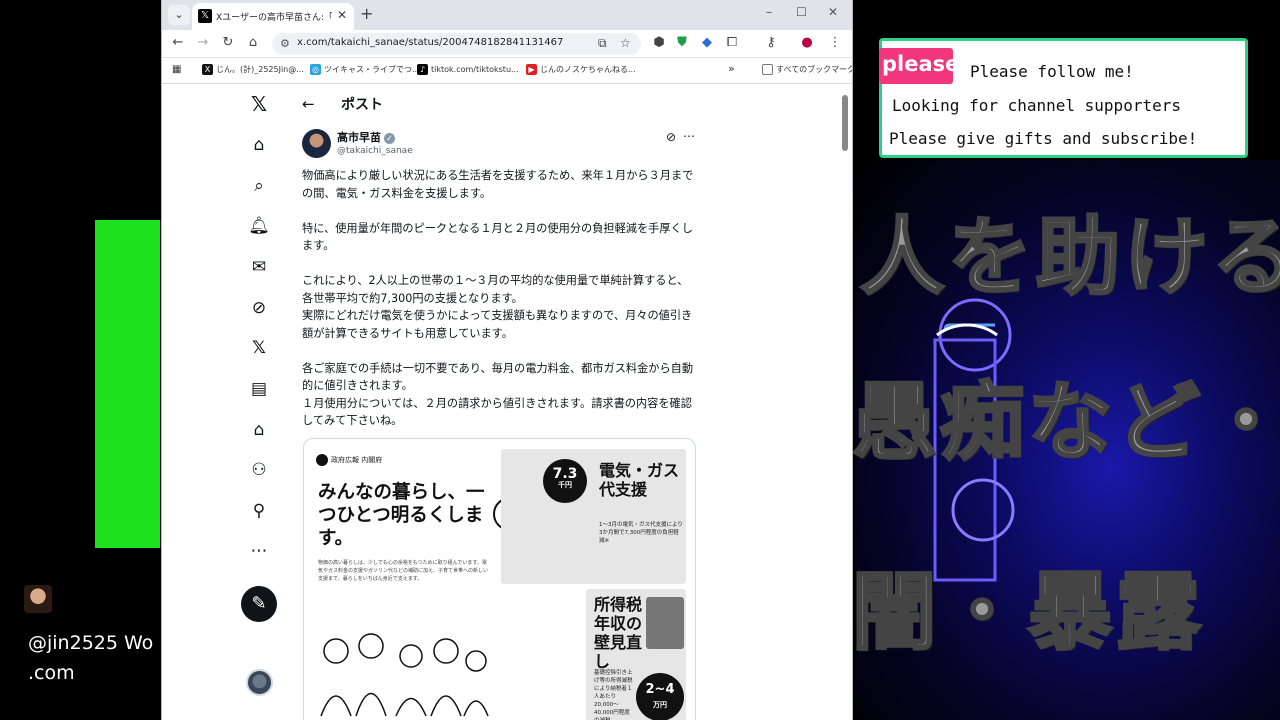 The width and height of the screenshot is (1280, 720). I want to click on energy-badge: 7.3 千円, so click(565, 481).